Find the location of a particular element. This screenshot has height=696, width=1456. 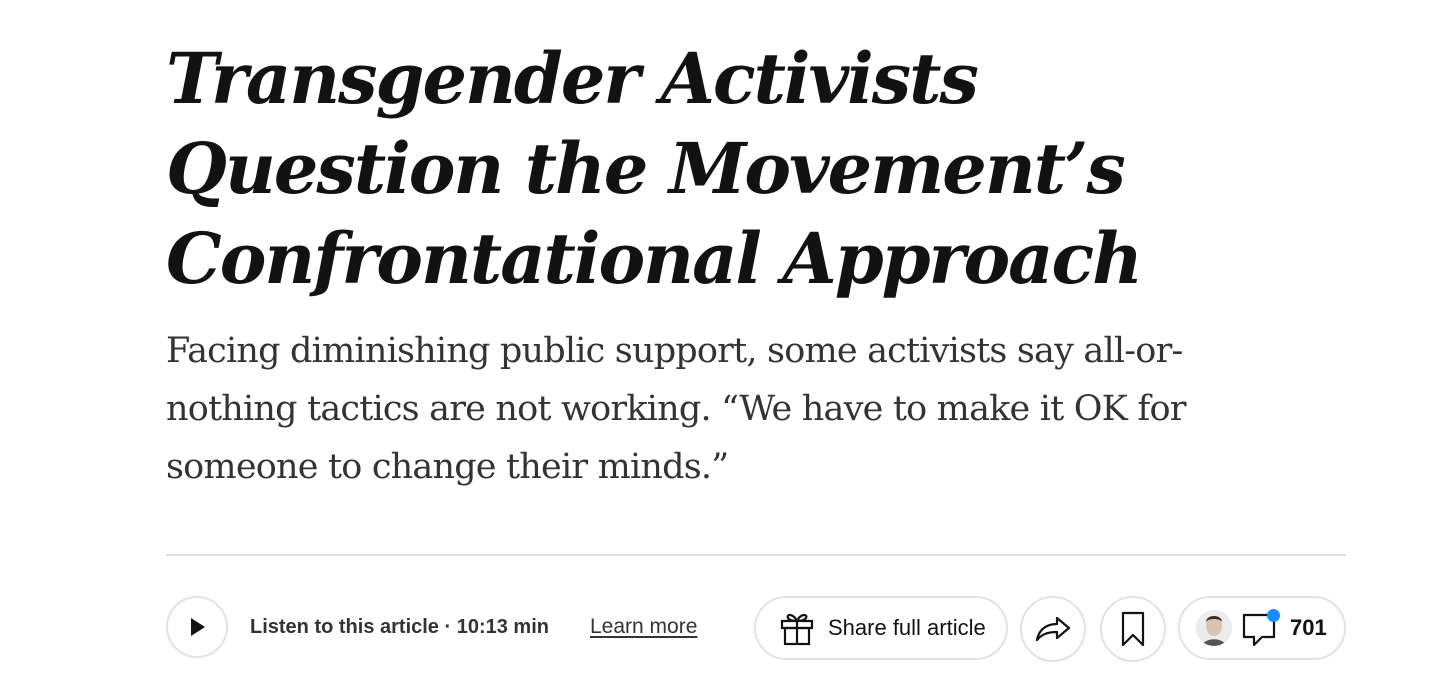

share-full-article-button: Share full article is located at coordinates (881, 628).